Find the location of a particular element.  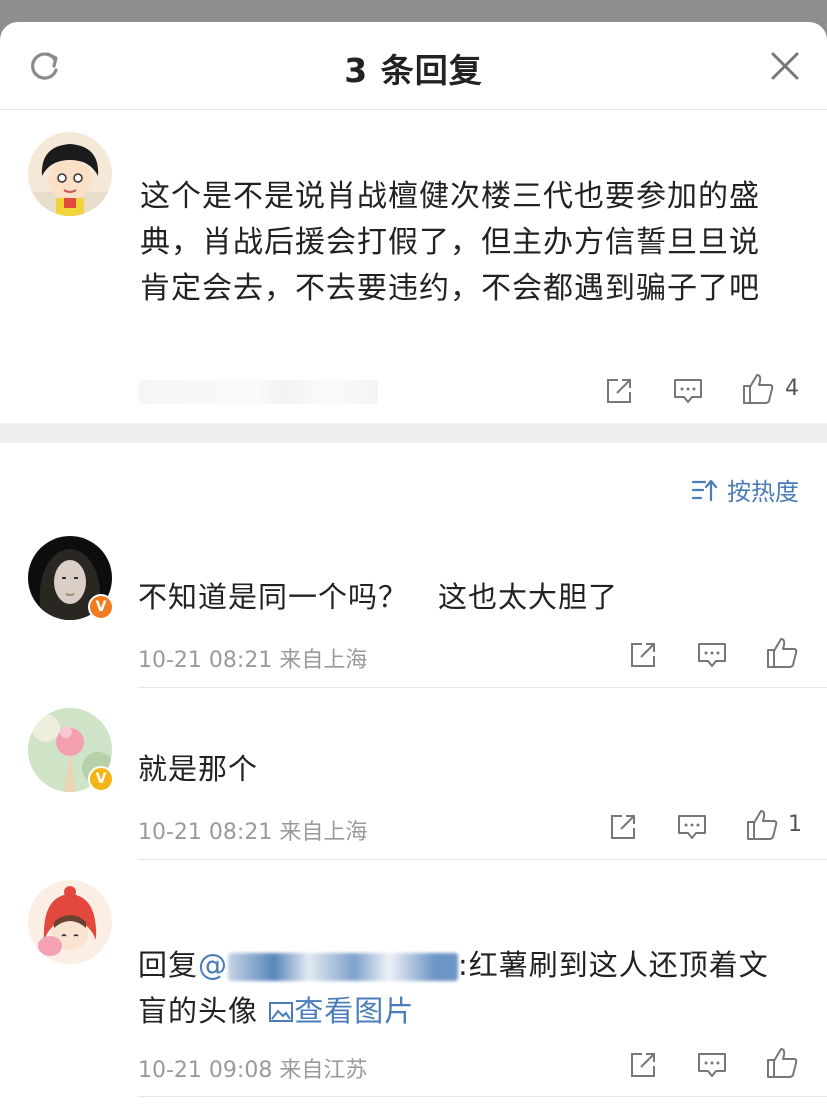

sheet-header: 3 条回复 is located at coordinates (413, 66).